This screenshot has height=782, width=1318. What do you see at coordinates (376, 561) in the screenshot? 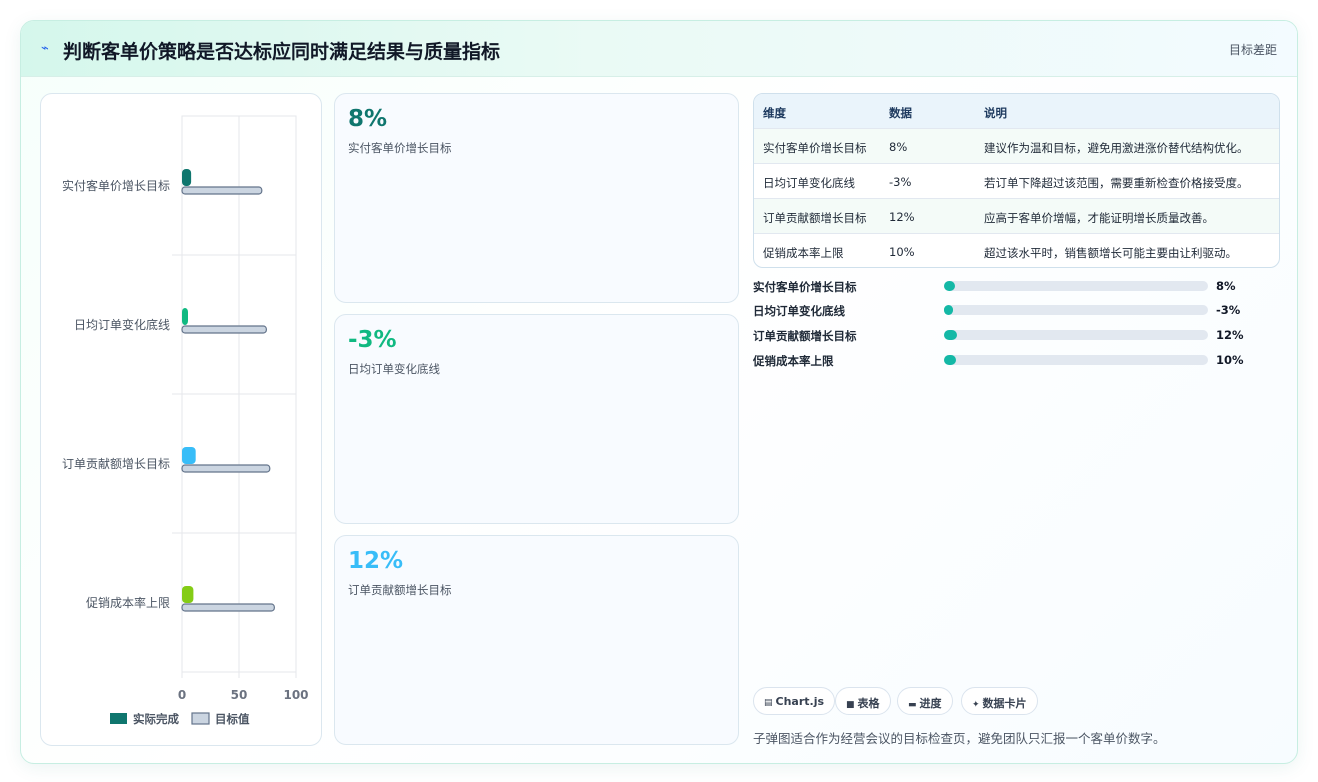
I see `kpi-value: 12%` at bounding box center [376, 561].